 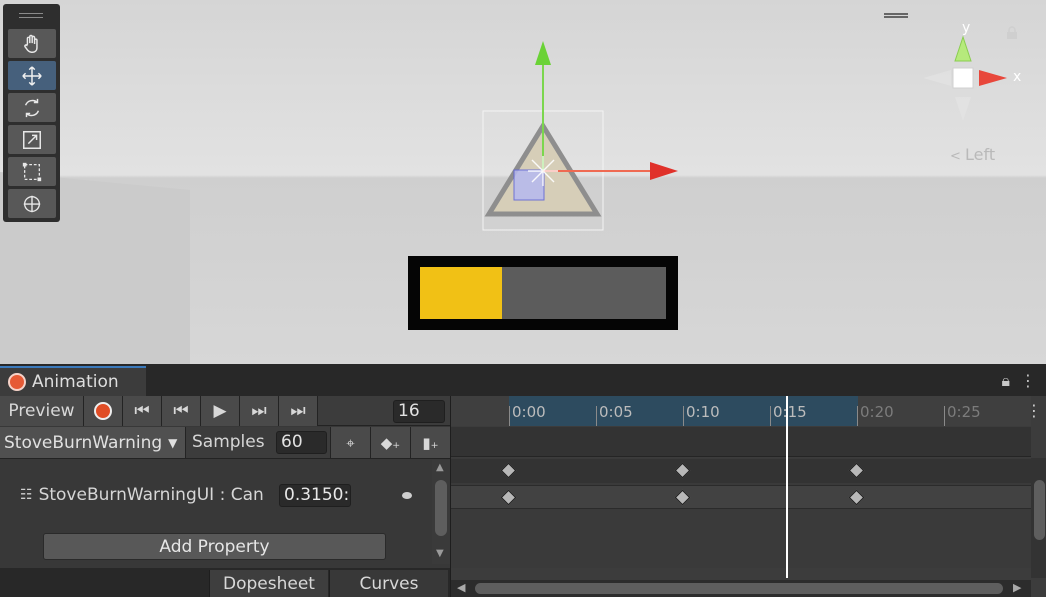 I want to click on chevron-left-icon: <, so click(x=958, y=156).